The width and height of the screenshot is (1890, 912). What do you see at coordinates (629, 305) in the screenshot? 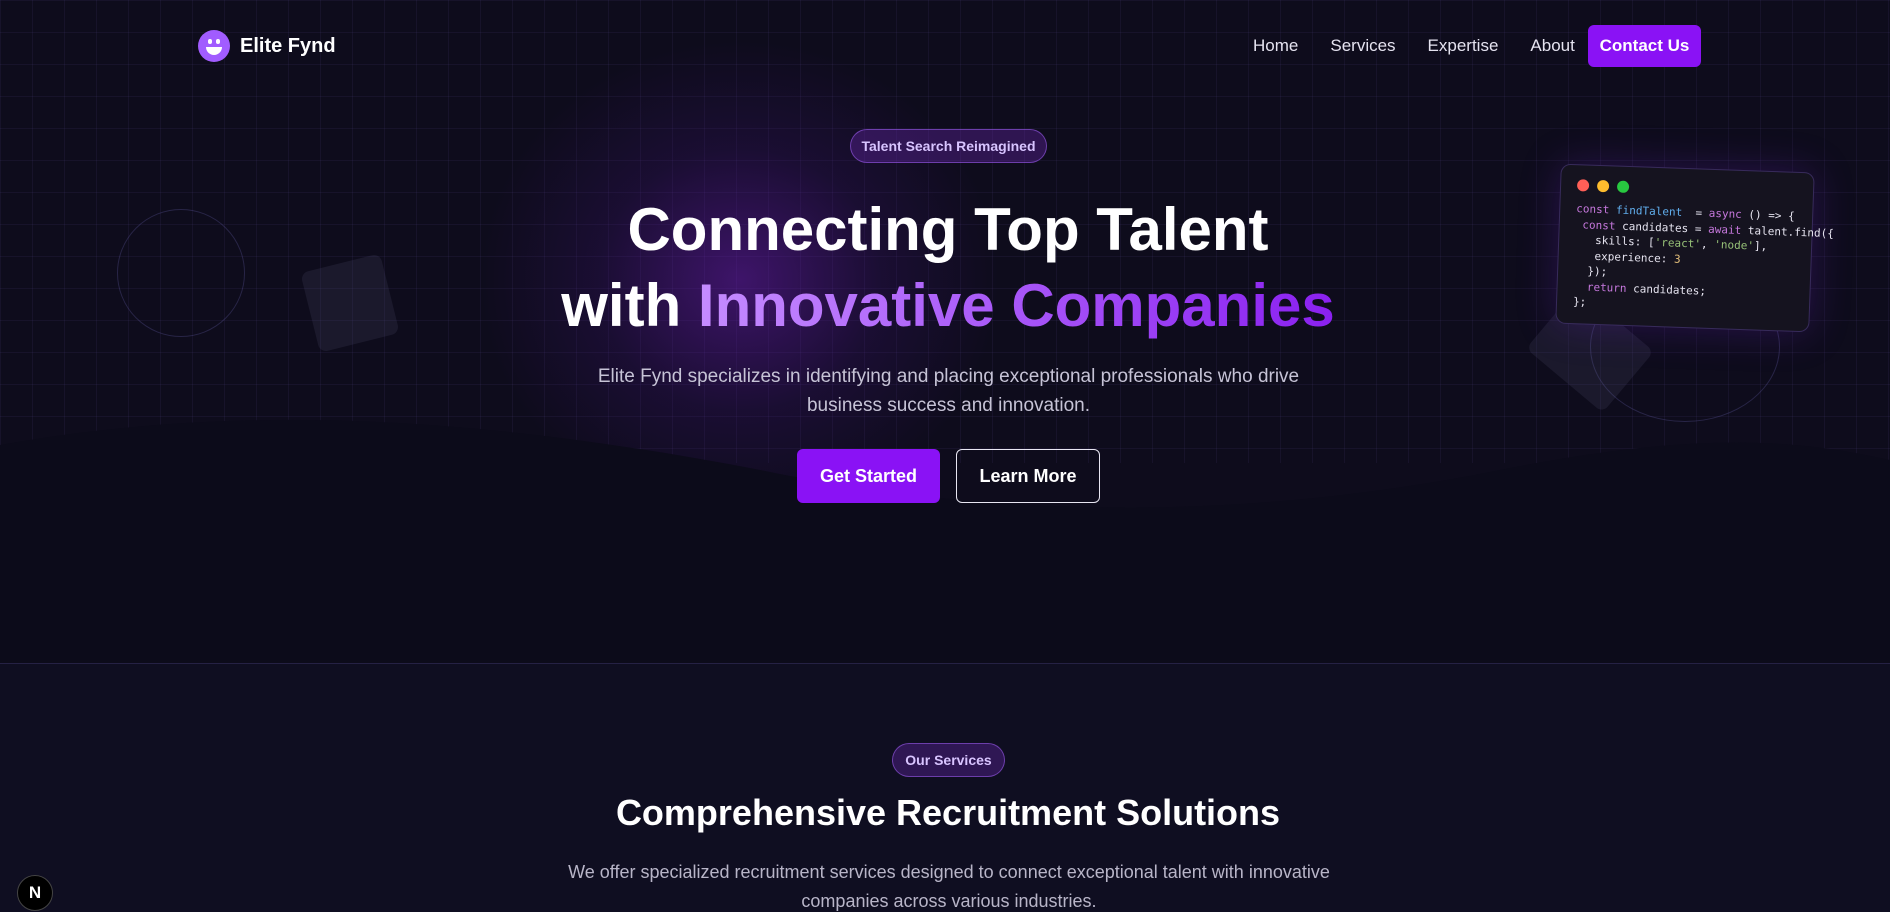
I see `hero-title-prefix: with` at bounding box center [629, 305].